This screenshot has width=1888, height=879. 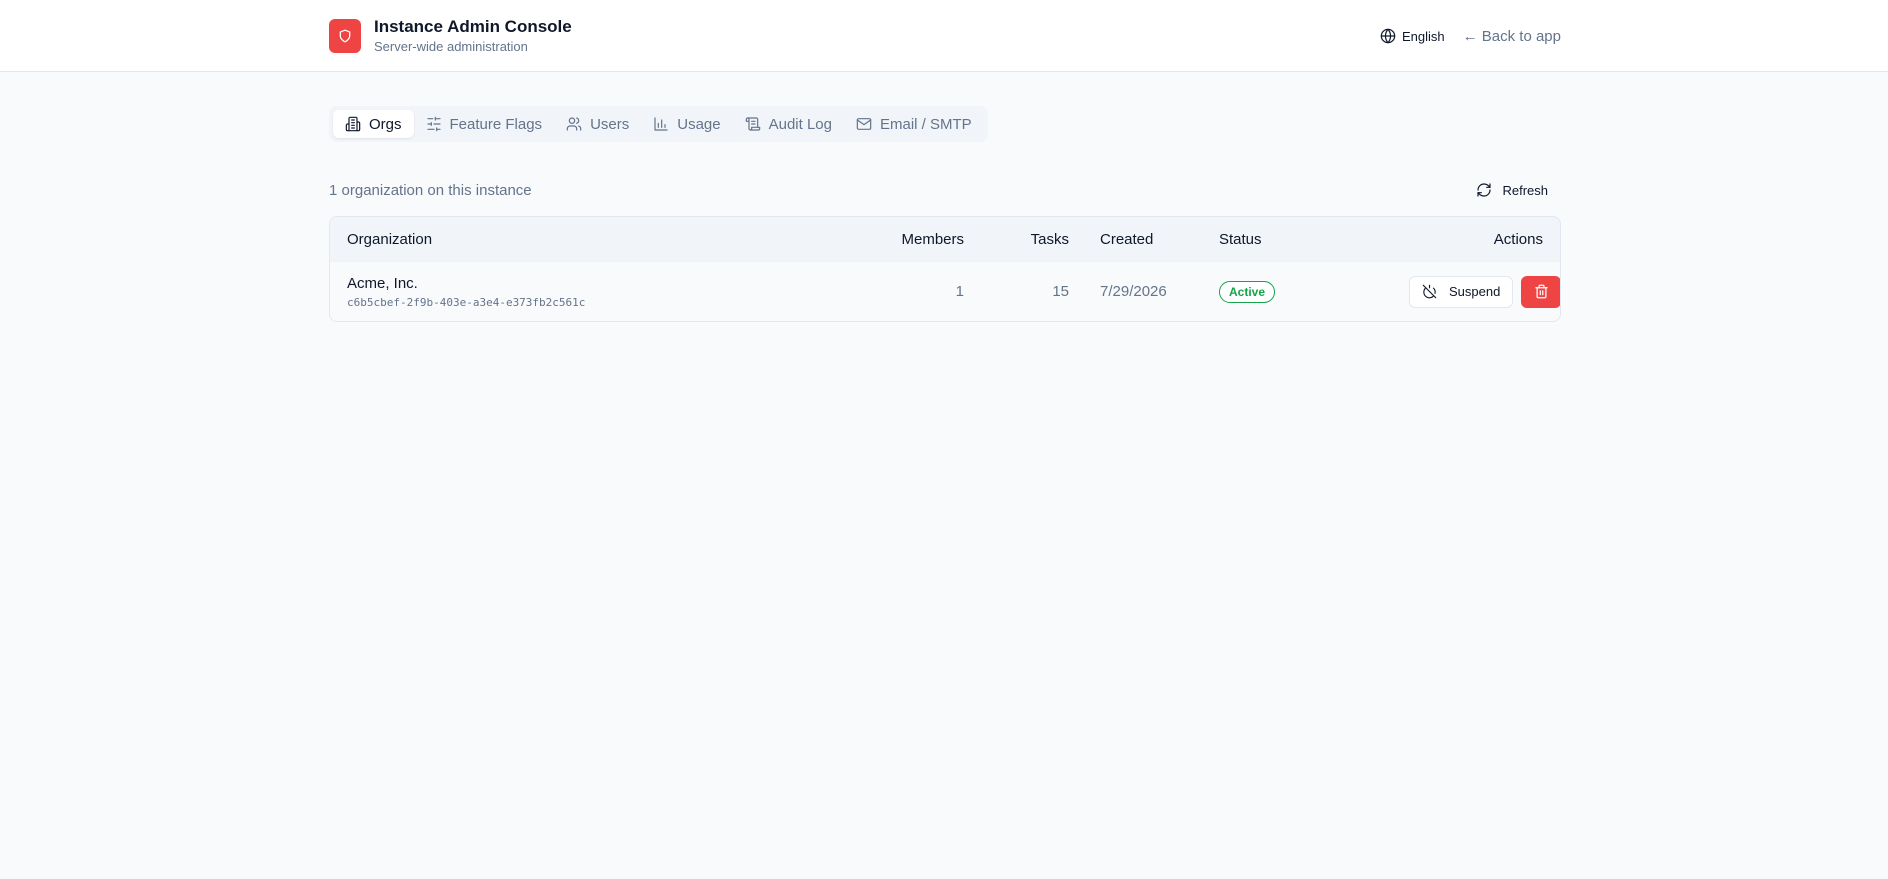 I want to click on refresh-icon, so click(x=1484, y=190).